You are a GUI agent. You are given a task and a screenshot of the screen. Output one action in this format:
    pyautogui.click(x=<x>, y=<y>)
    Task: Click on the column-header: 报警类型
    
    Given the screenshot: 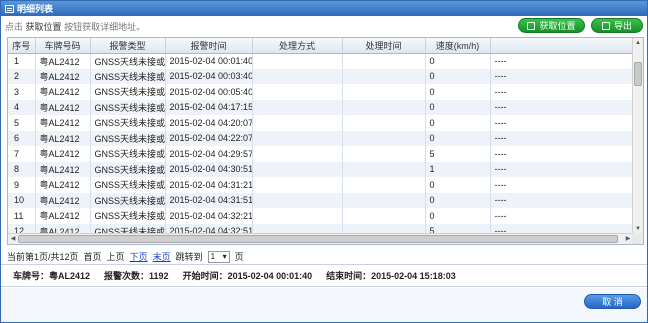 What is the action you would take?
    pyautogui.click(x=128, y=46)
    